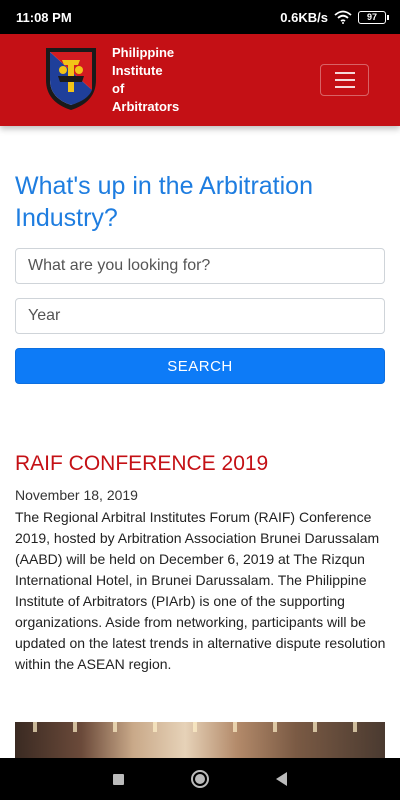 The height and width of the screenshot is (800, 400). Describe the element at coordinates (200, 740) in the screenshot. I see `article-image` at that location.